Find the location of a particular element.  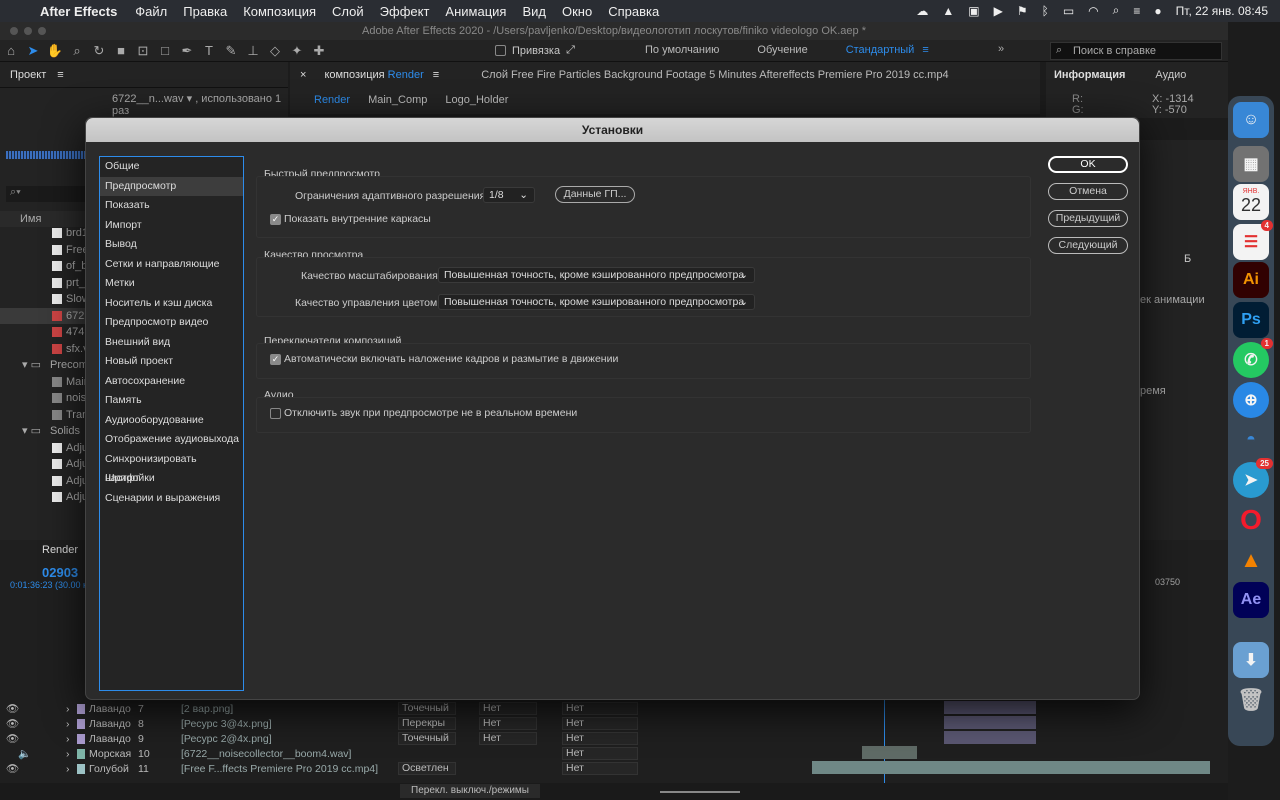

auto-motion-blur-checkbox: ✓ is located at coordinates (275, 359).